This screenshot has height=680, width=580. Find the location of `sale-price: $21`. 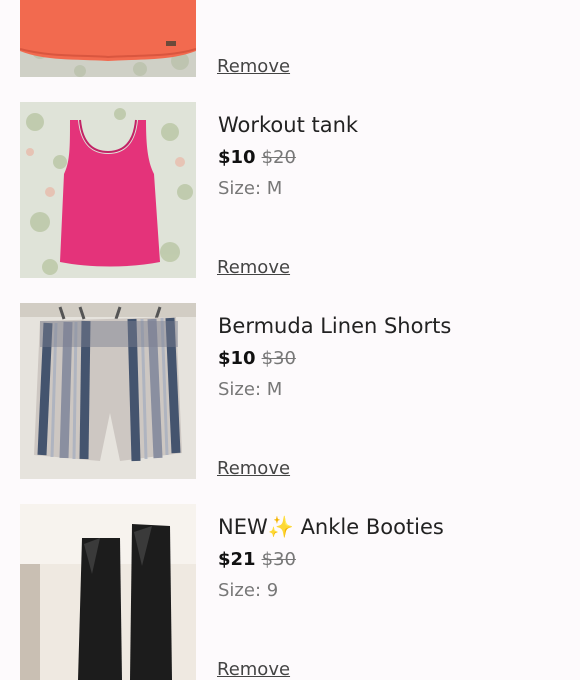

sale-price: $21 is located at coordinates (237, 559).